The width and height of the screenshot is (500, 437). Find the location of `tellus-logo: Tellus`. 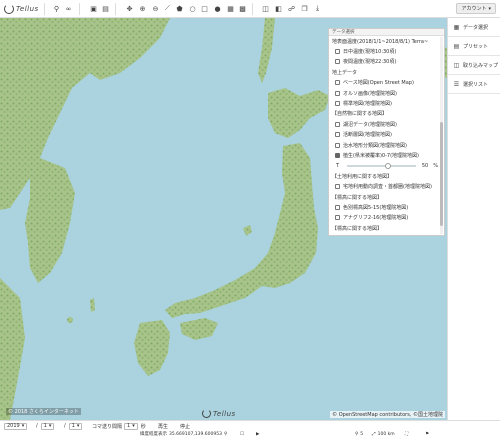

tellus-logo: Tellus is located at coordinates (21, 9).